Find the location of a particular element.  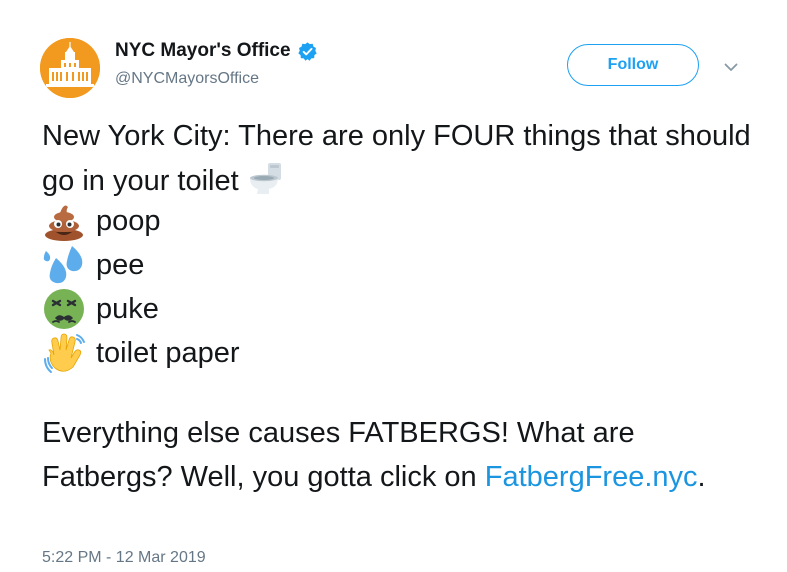

list-item-label: puke is located at coordinates (127, 308).